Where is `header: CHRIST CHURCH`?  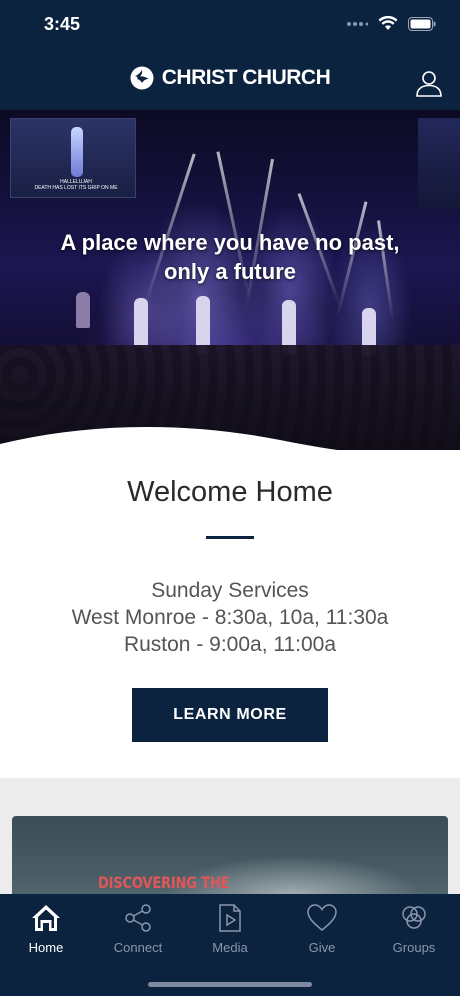 header: CHRIST CHURCH is located at coordinates (230, 82).